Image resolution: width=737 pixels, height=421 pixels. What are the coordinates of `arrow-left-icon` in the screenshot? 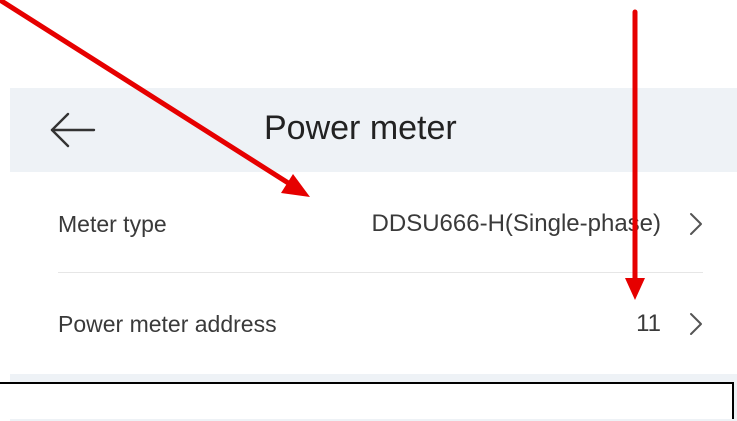 It's located at (73, 130).